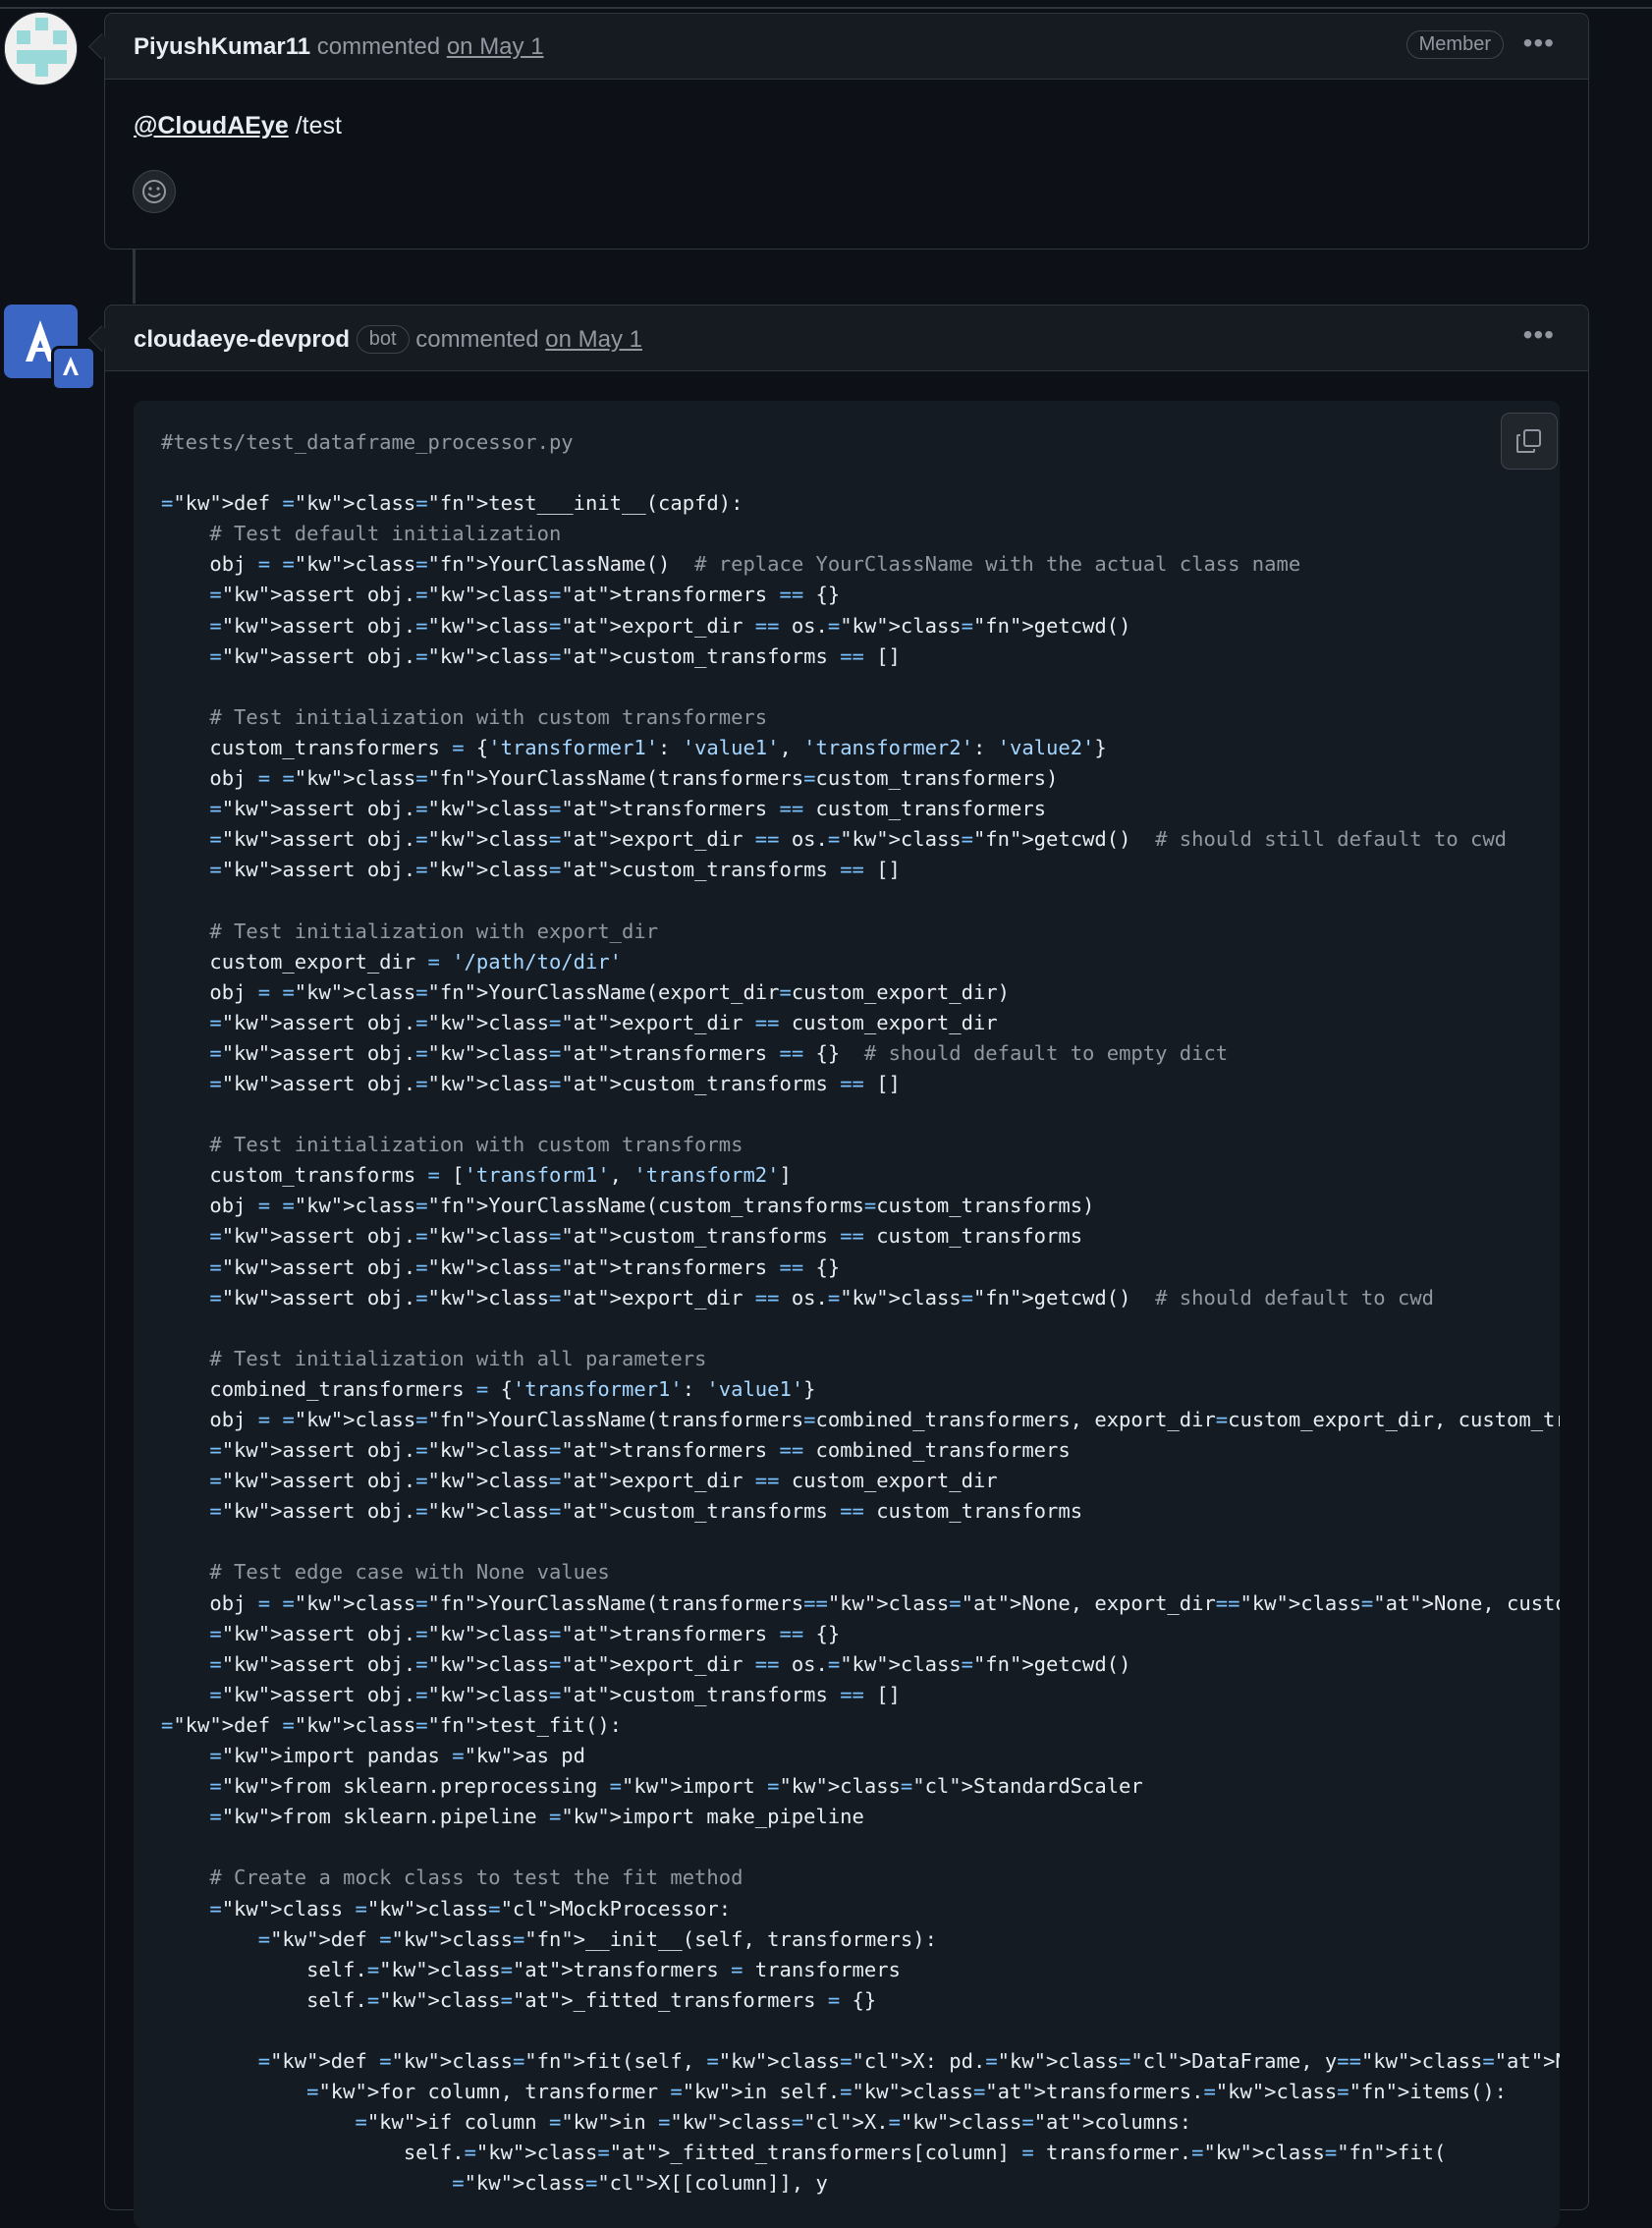 Image resolution: width=1652 pixels, height=2228 pixels. I want to click on comment-meta: PiyushKumar11 commented on May 1, so click(339, 47).